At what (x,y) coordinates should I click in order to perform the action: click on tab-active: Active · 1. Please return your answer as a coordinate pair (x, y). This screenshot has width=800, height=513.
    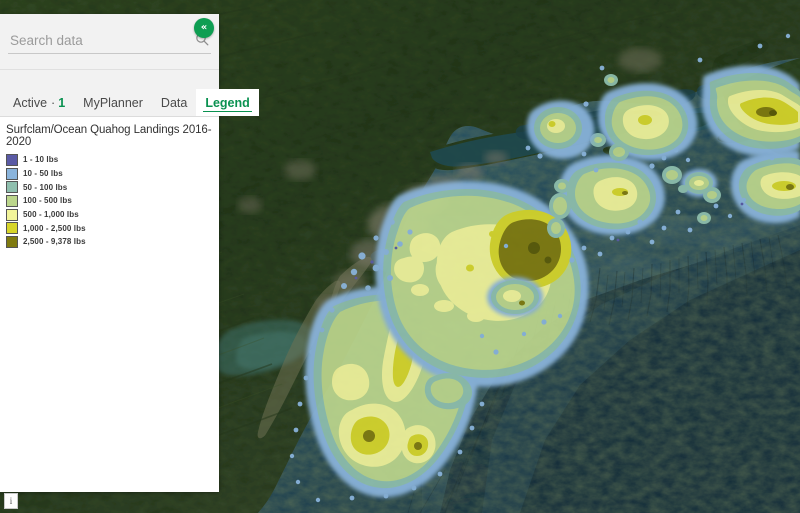
    Looking at the image, I should click on (39, 102).